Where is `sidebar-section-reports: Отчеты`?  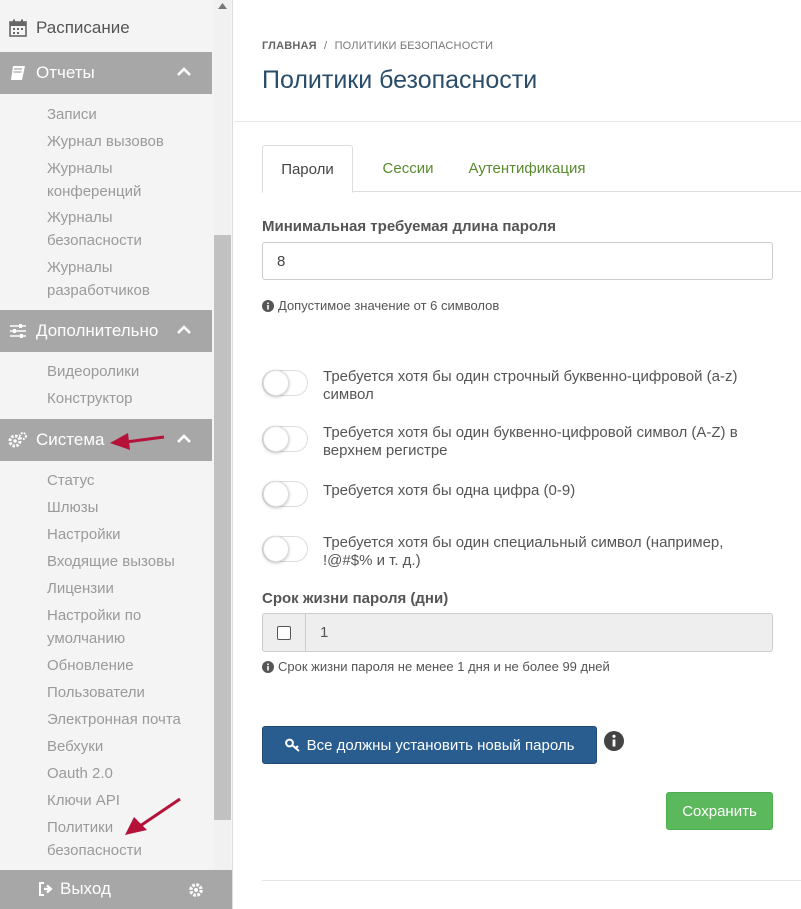 sidebar-section-reports: Отчеты is located at coordinates (106, 73).